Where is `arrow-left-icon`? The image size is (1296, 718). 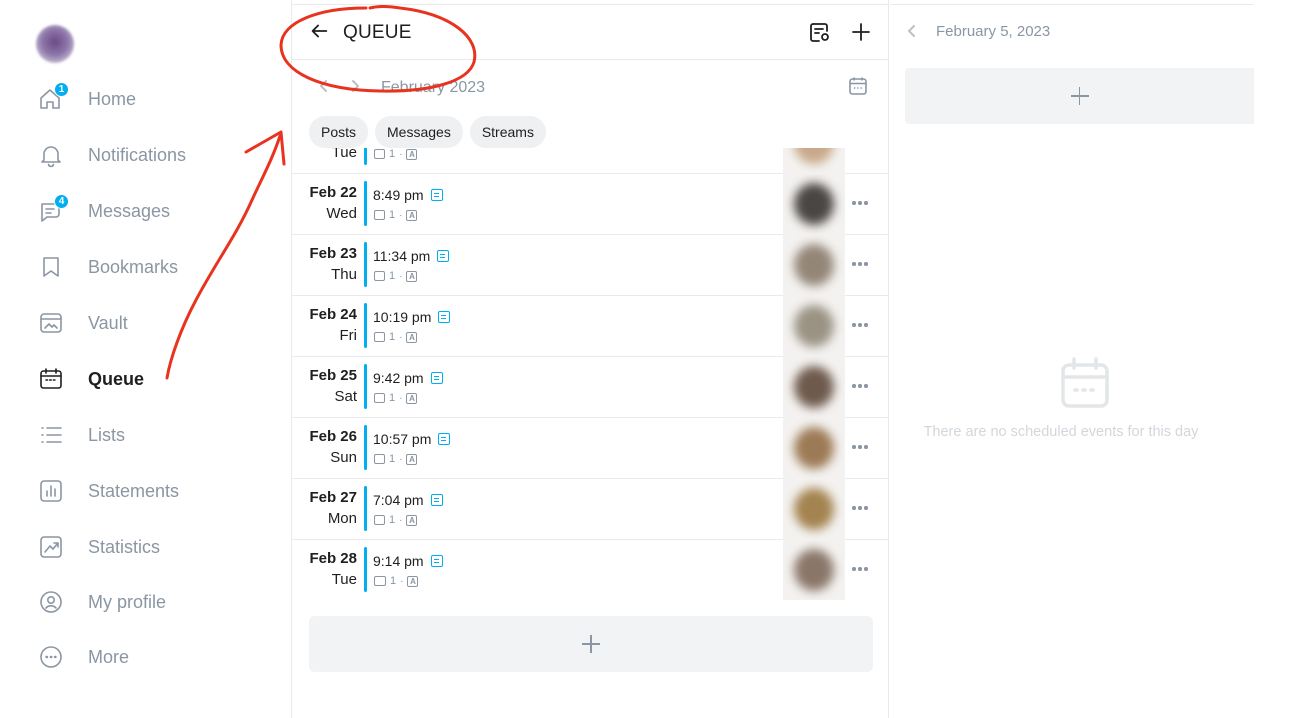 arrow-left-icon is located at coordinates (319, 31).